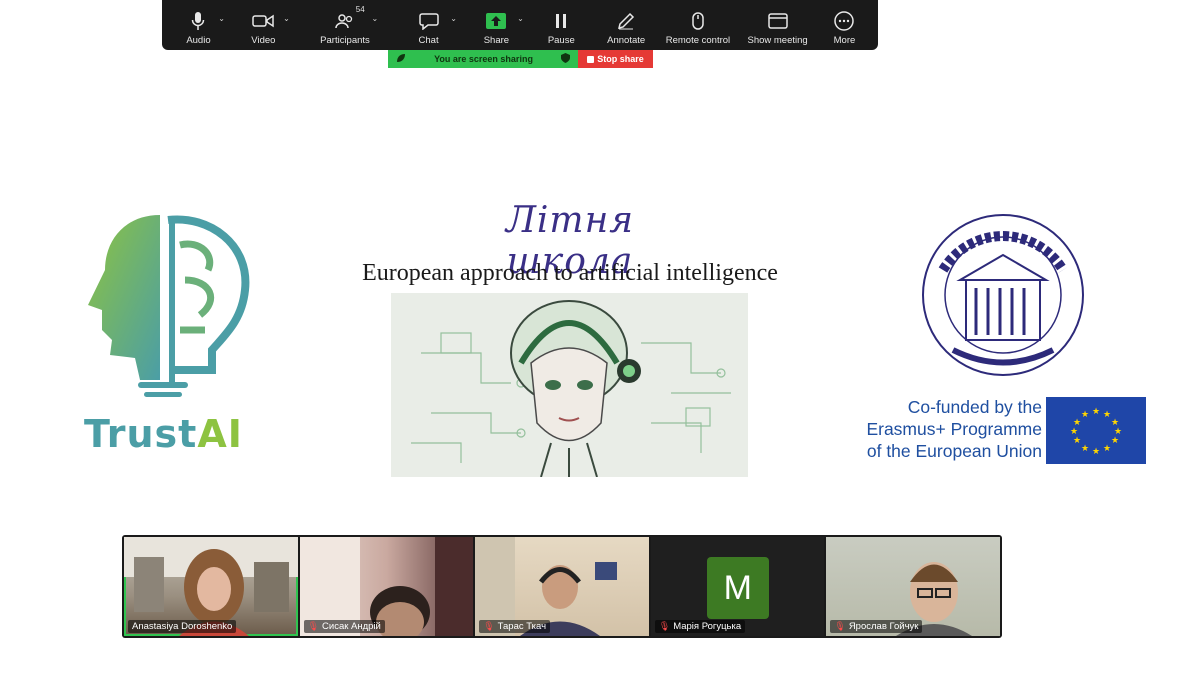 This screenshot has height=675, width=1200. What do you see at coordinates (515, 626) in the screenshot?
I see `participant-name-tag: 🎙 Тарас Ткач` at bounding box center [515, 626].